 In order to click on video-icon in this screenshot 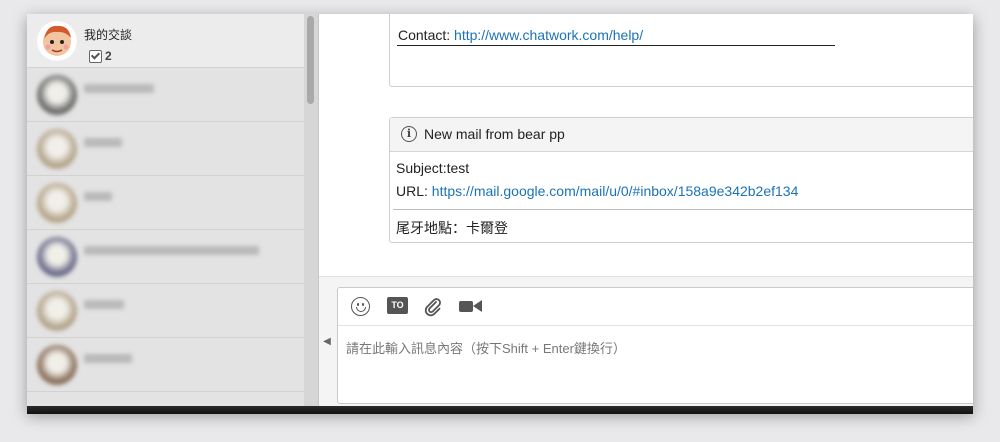, I will do `click(471, 306)`.